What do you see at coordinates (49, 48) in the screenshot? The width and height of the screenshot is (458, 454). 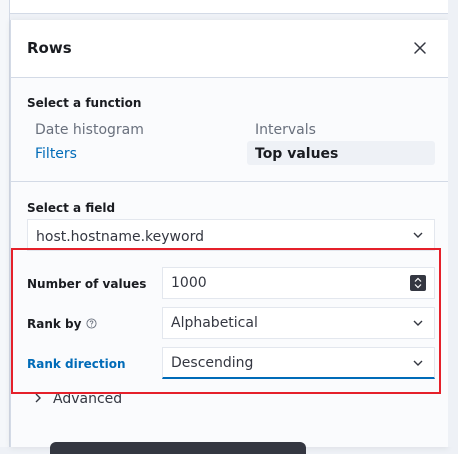 I see `flyout-title: Rows` at bounding box center [49, 48].